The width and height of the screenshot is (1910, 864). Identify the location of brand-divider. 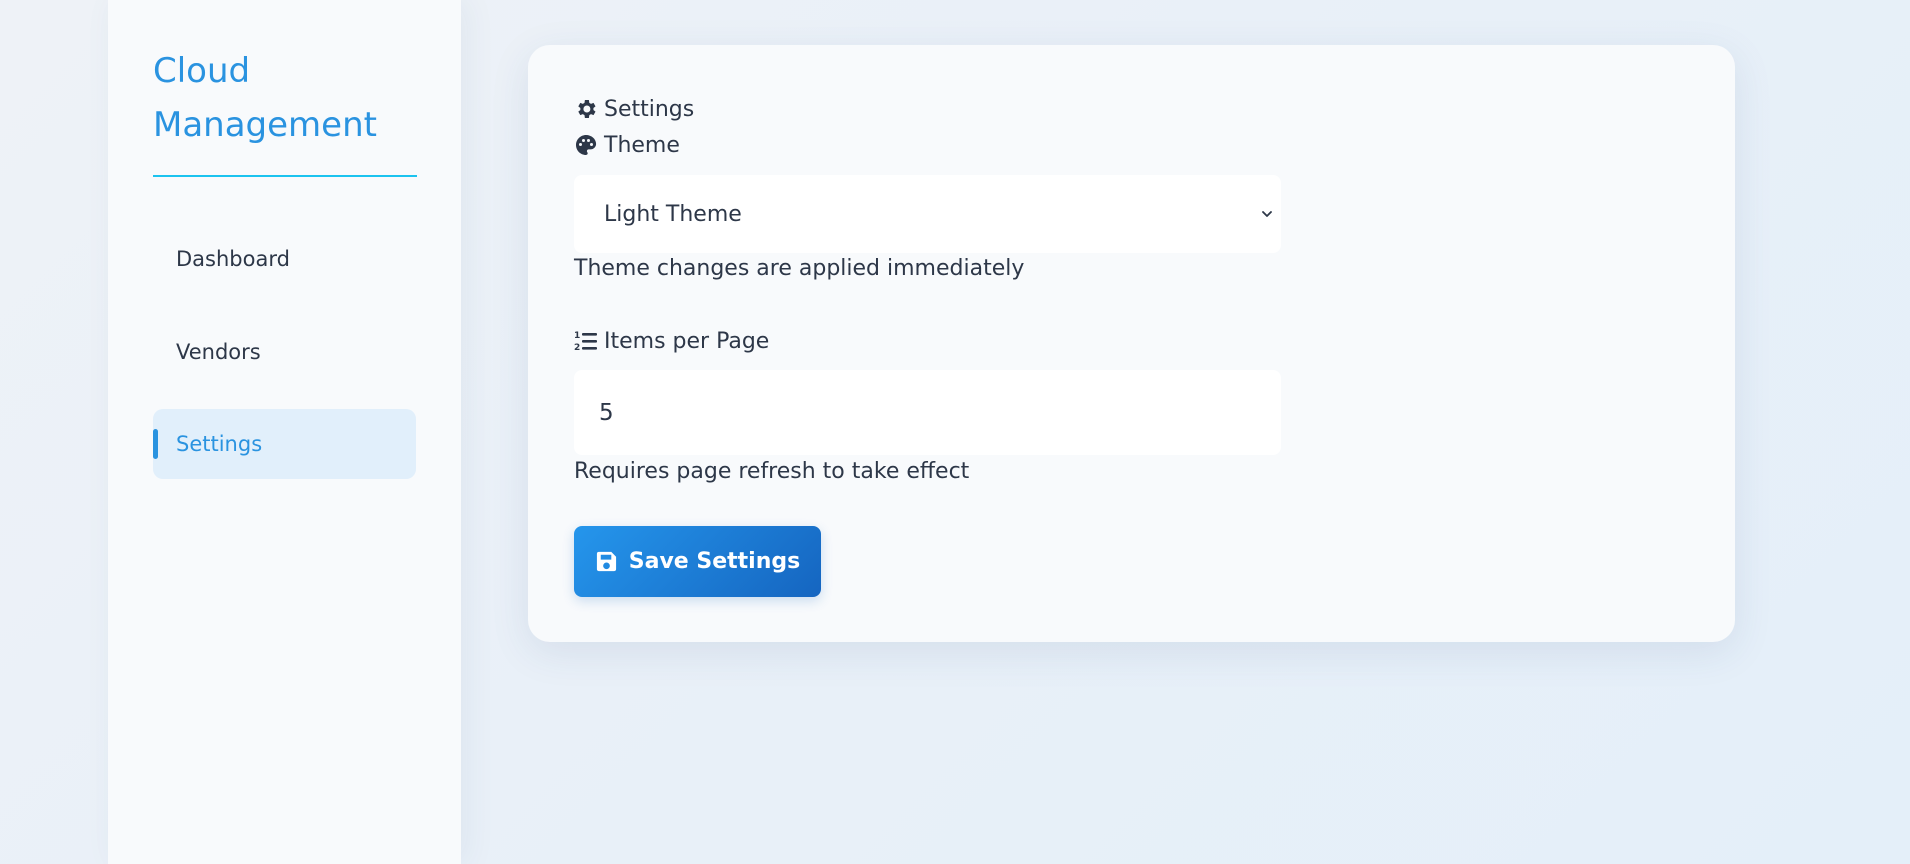
(285, 176).